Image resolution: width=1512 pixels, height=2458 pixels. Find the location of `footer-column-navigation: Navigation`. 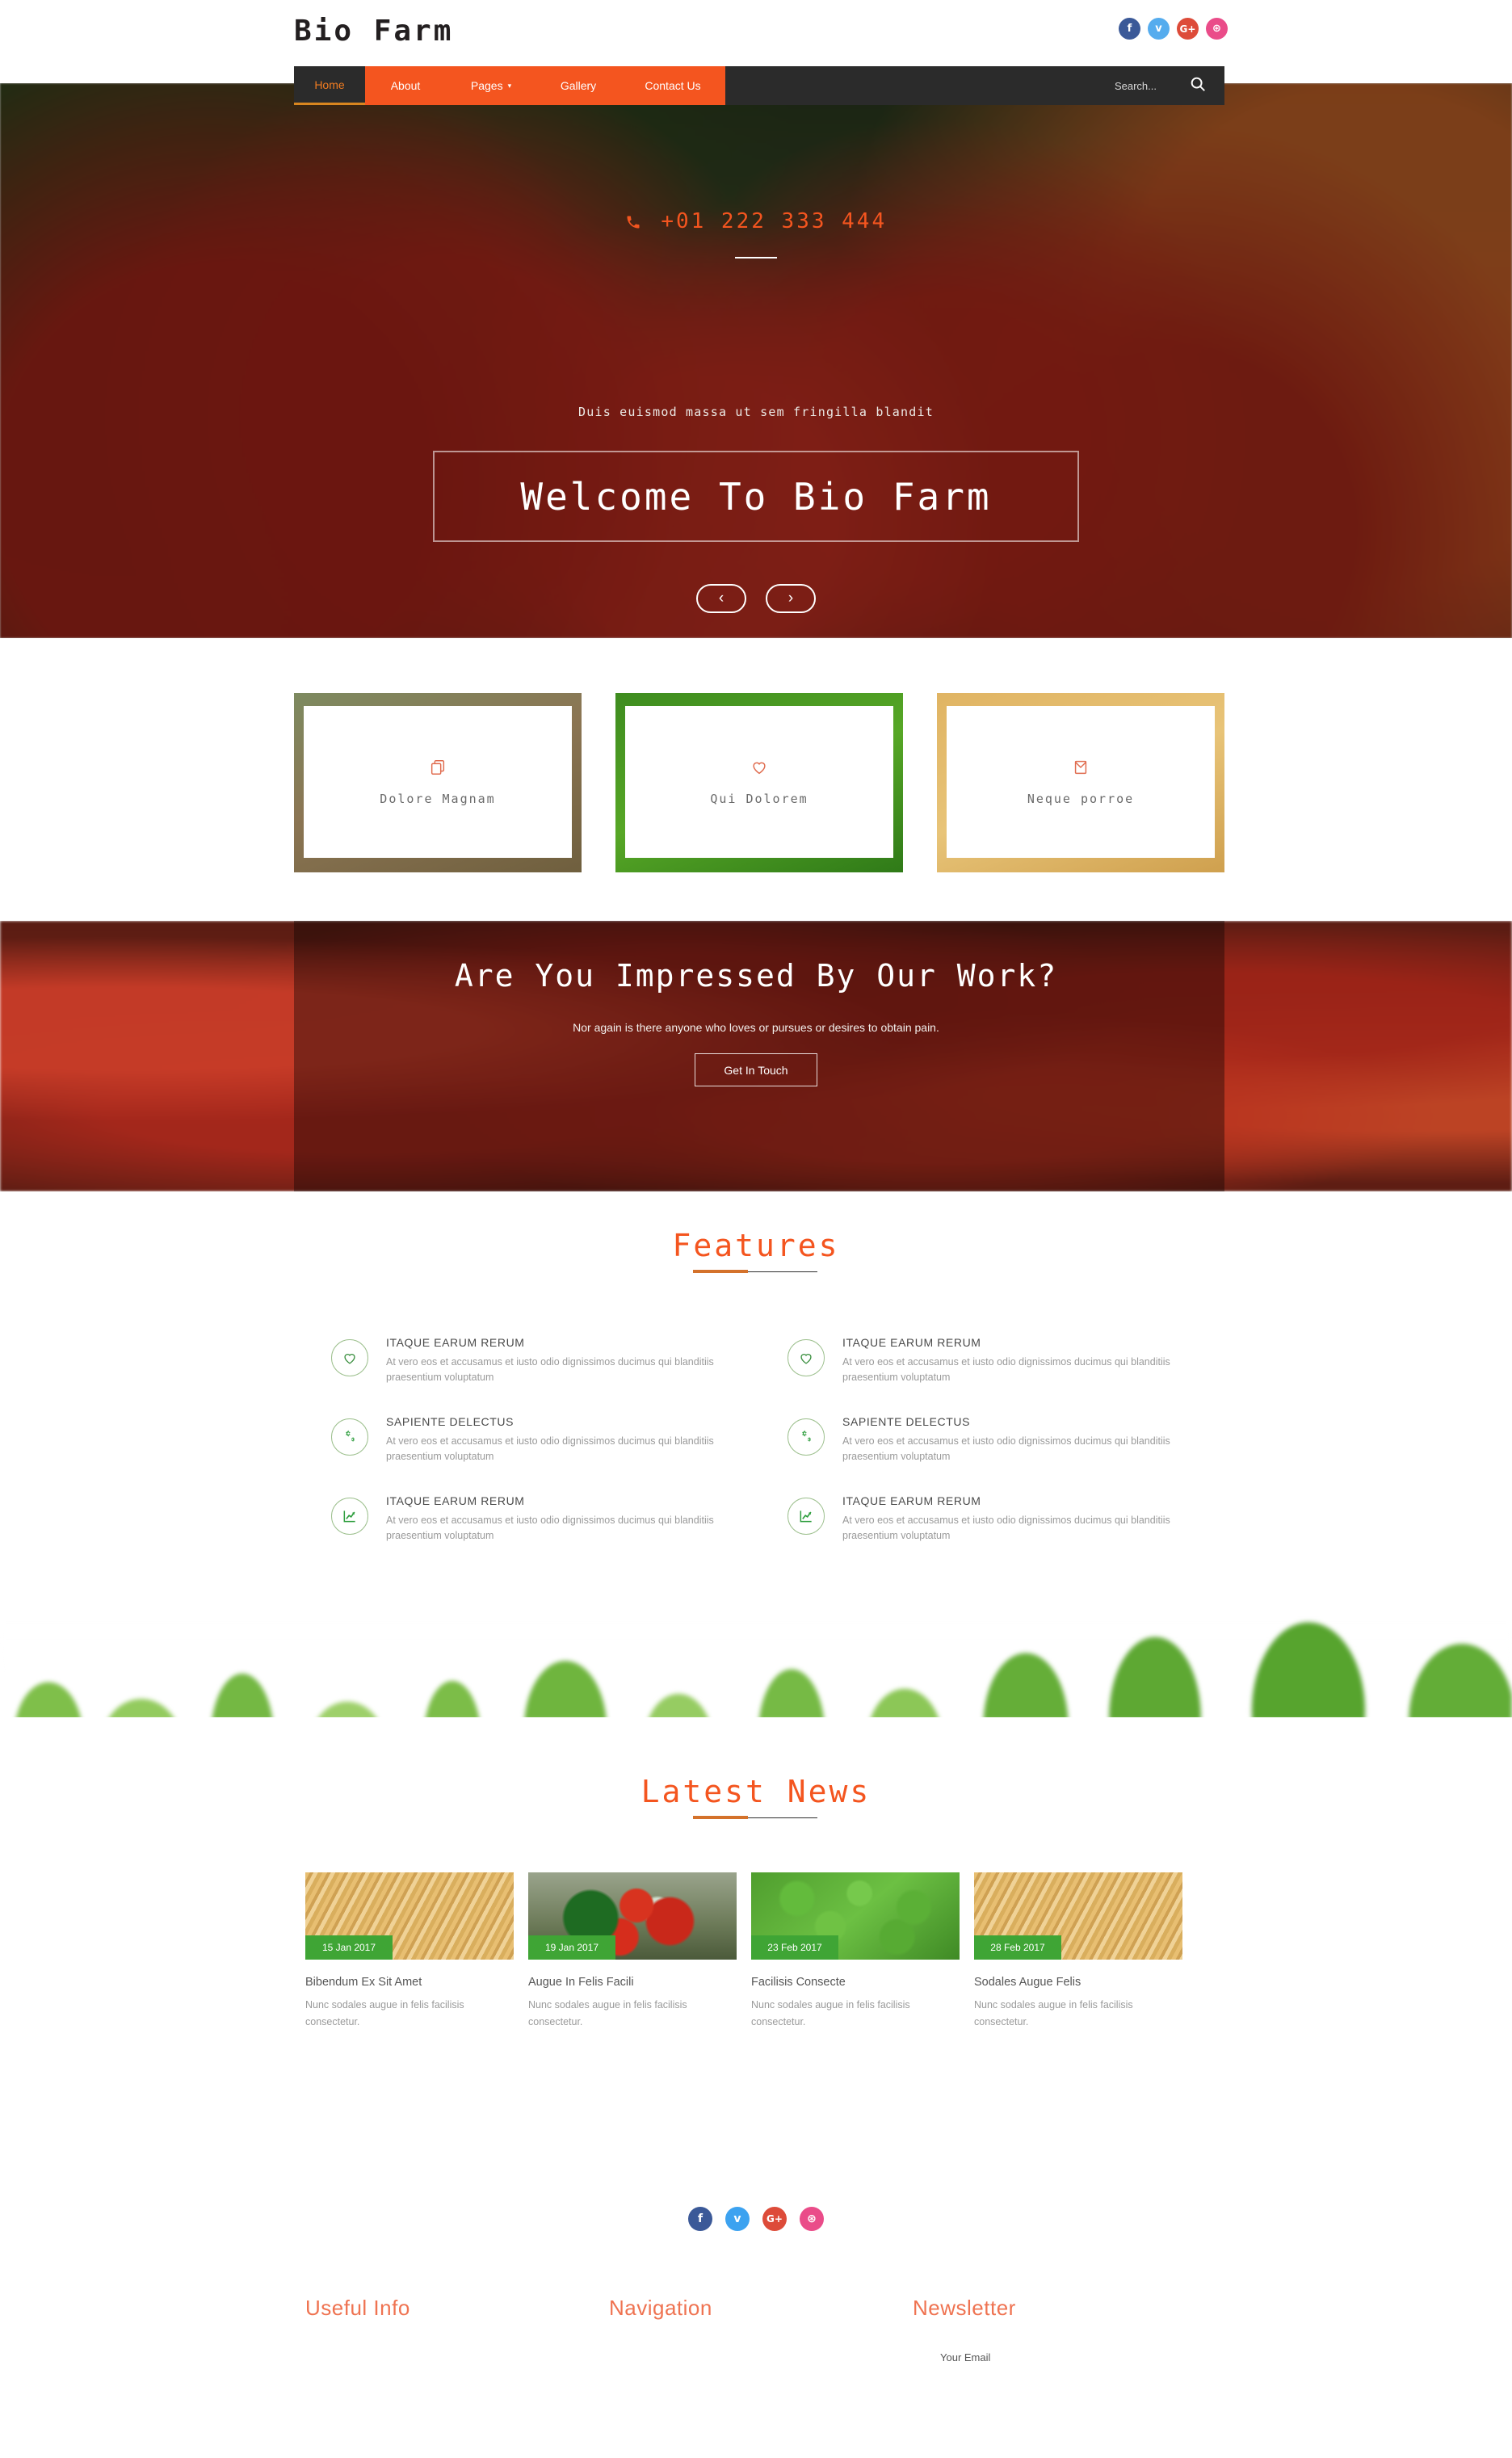

footer-column-navigation: Navigation is located at coordinates (761, 2329).